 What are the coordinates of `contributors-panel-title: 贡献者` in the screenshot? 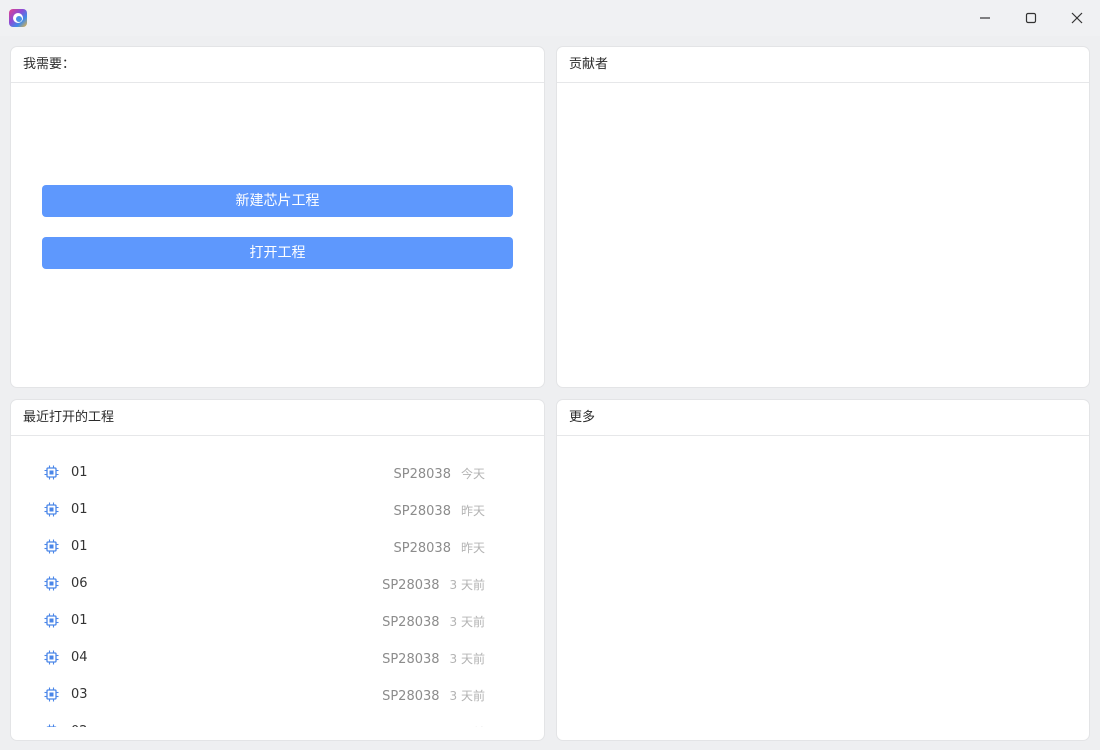 It's located at (823, 65).